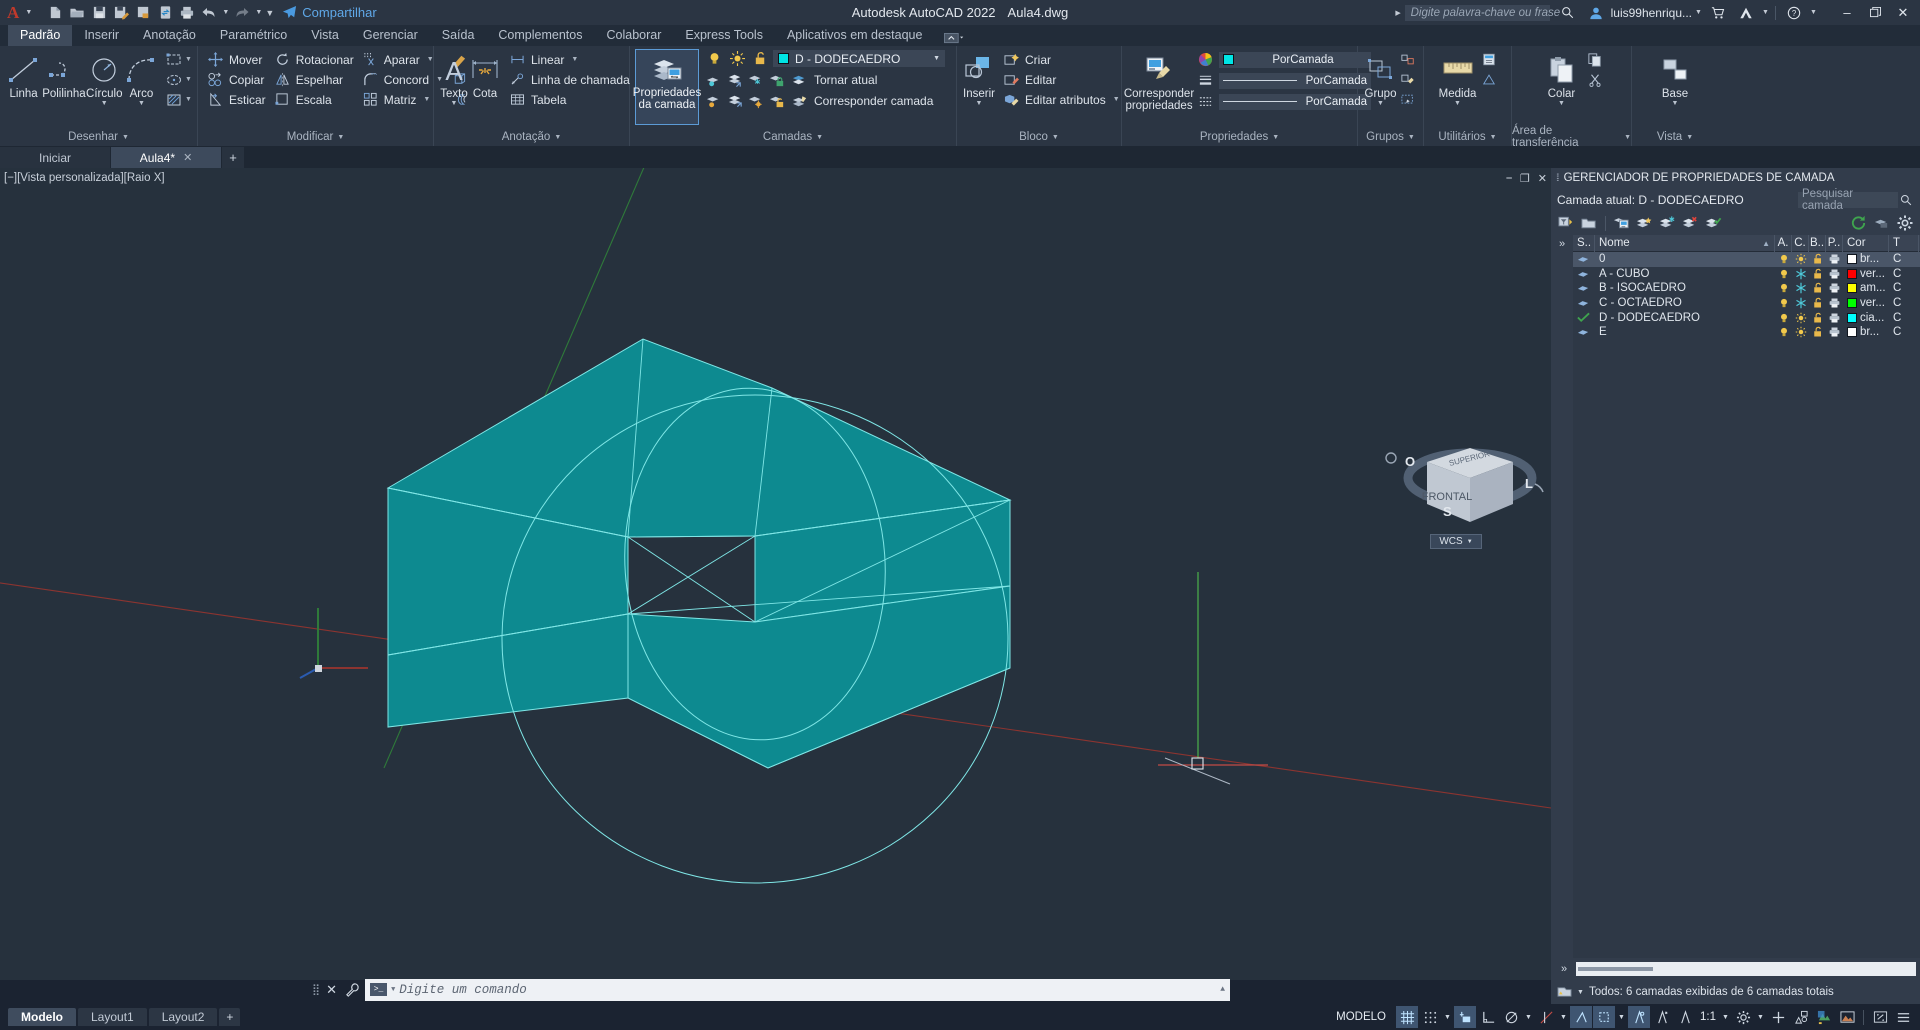 The image size is (1920, 1030). I want to click on tool-grupo: Grupo ▼, so click(1380, 78).